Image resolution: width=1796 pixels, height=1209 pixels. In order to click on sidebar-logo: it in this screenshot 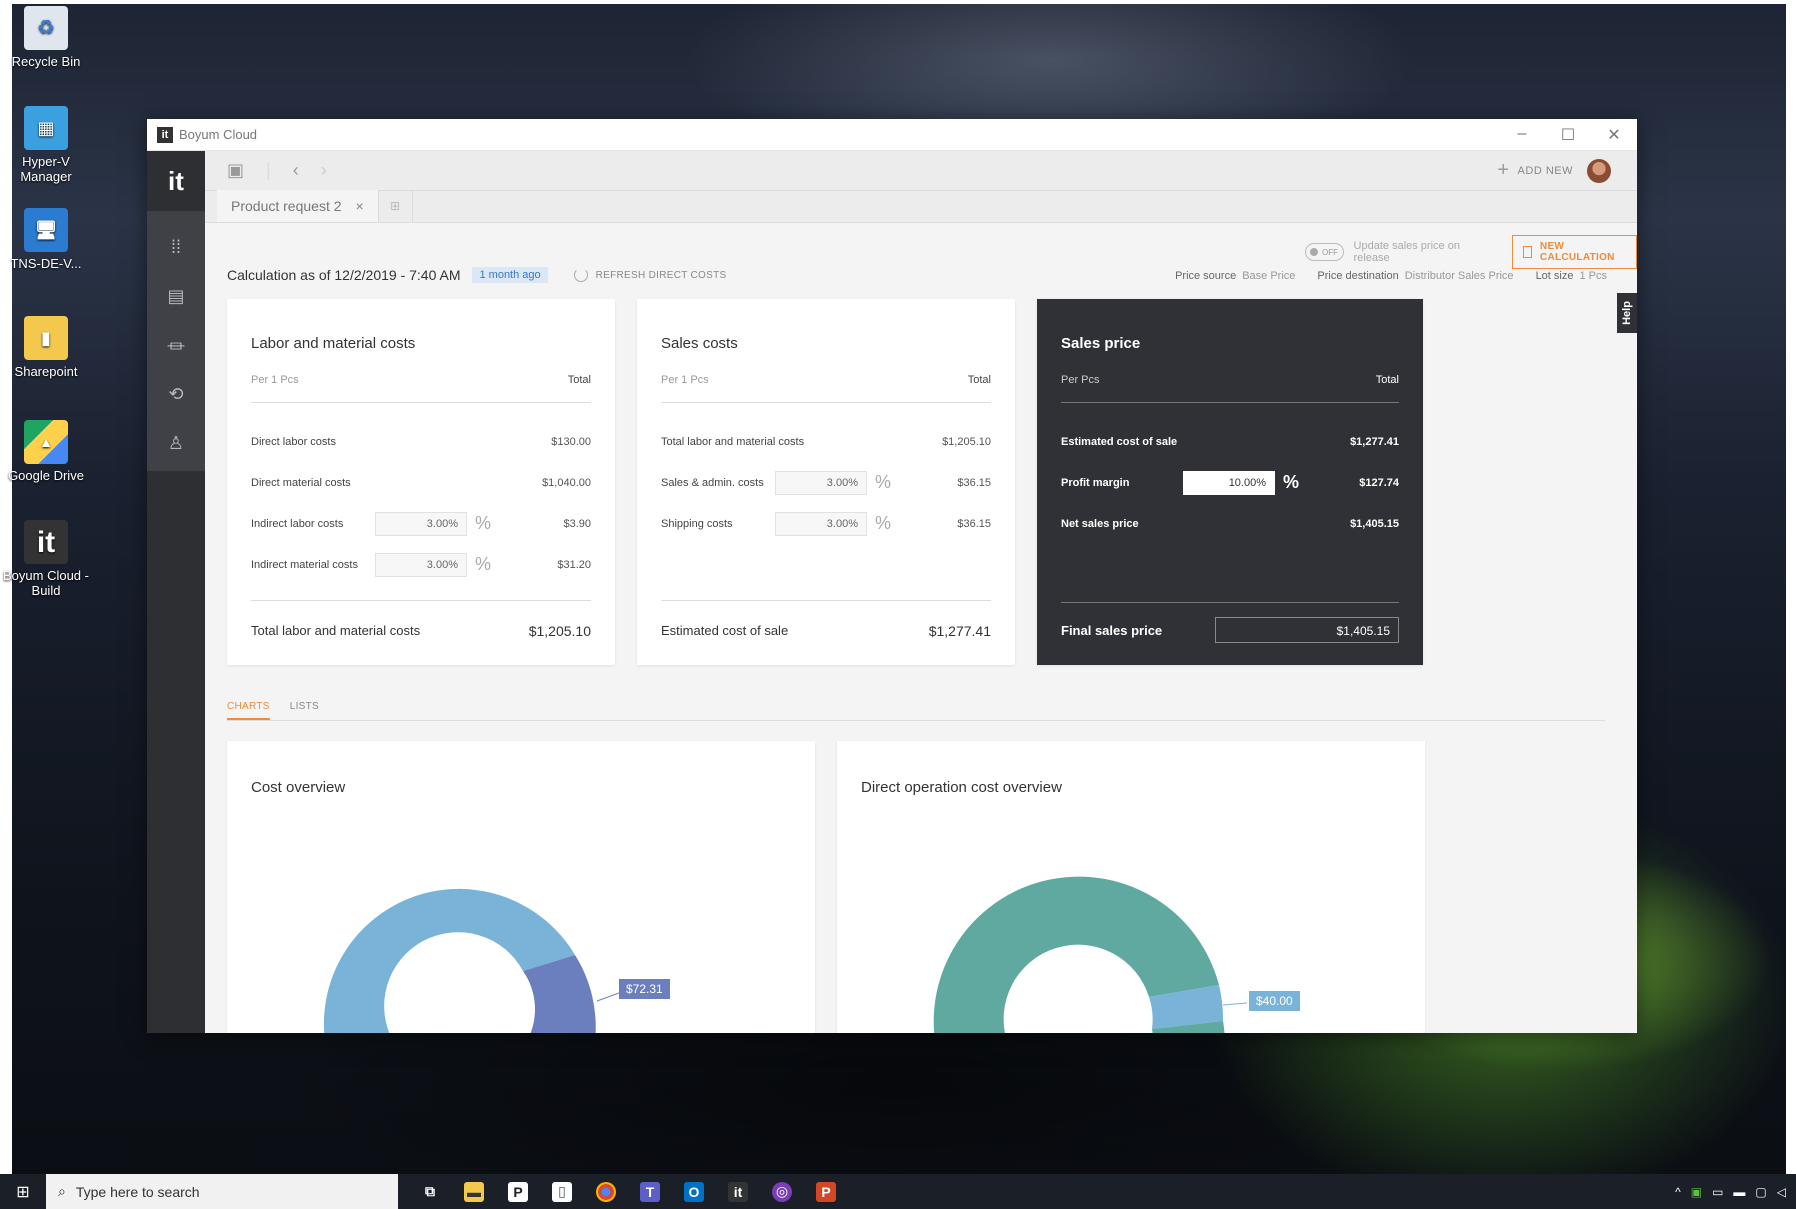, I will do `click(176, 181)`.